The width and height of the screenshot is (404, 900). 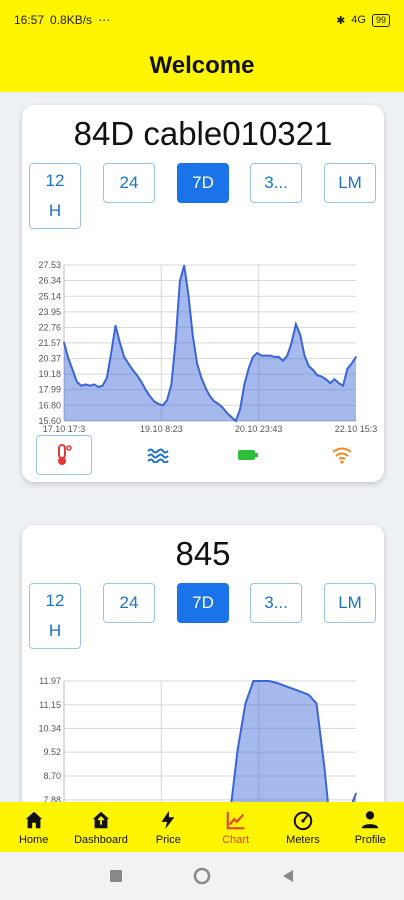 I want to click on gauge-icon, so click(x=303, y=820).